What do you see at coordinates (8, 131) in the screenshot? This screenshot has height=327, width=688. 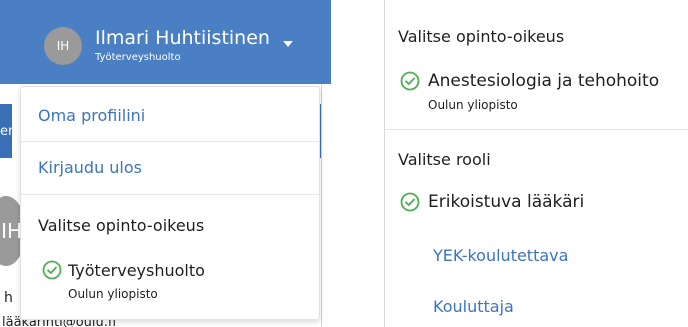 I see `background-tab-label: en` at bounding box center [8, 131].